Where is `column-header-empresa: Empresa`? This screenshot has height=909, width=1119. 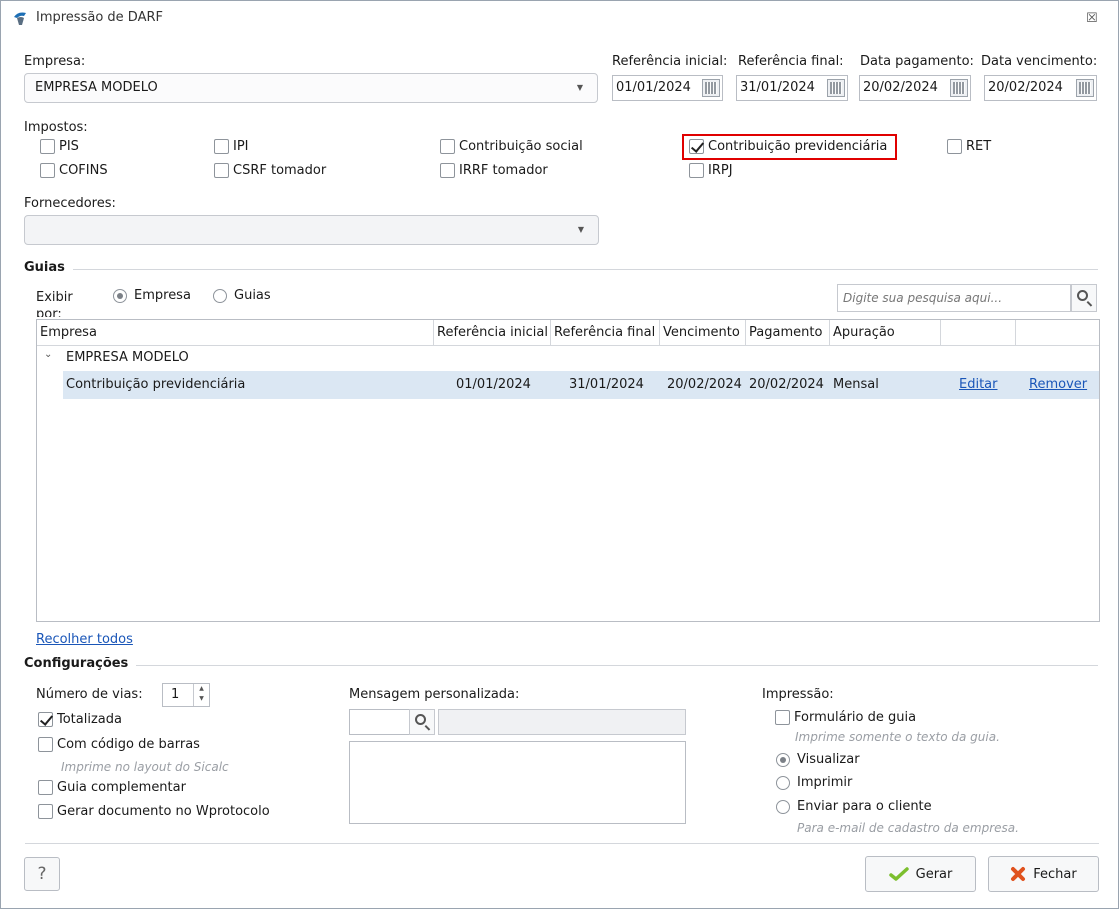 column-header-empresa: Empresa is located at coordinates (235, 333).